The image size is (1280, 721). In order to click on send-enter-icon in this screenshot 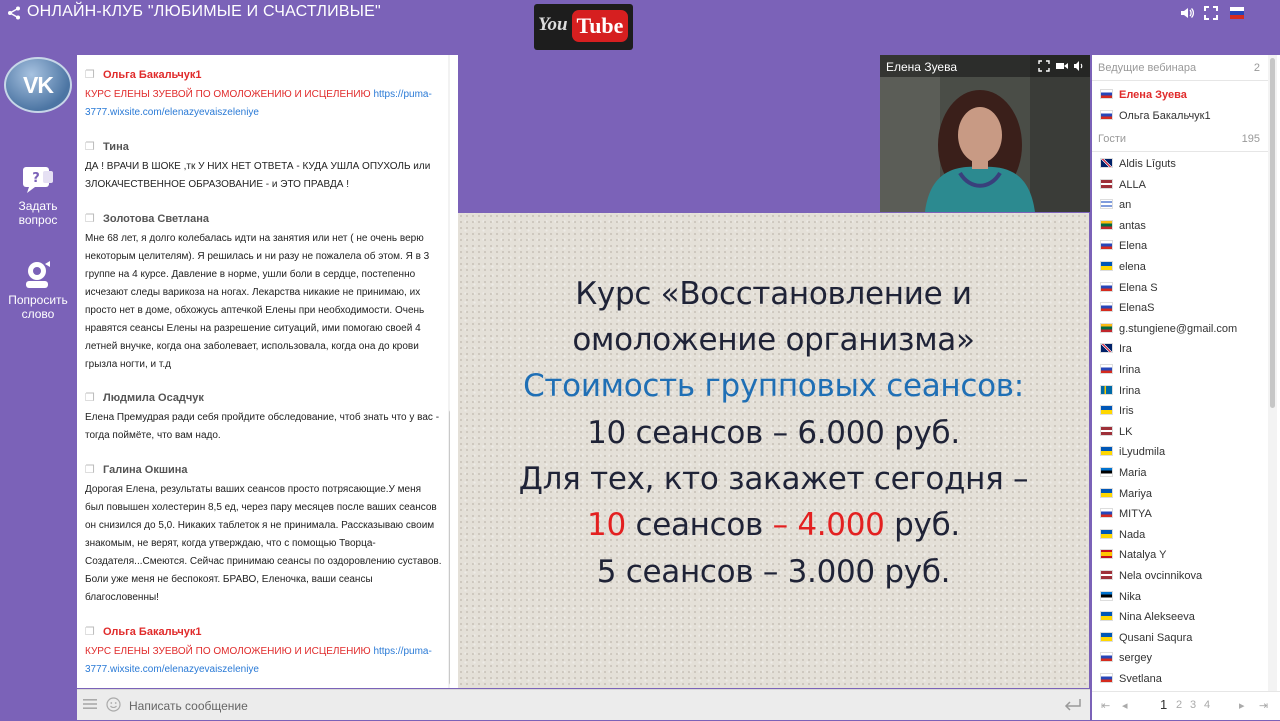, I will do `click(1073, 705)`.